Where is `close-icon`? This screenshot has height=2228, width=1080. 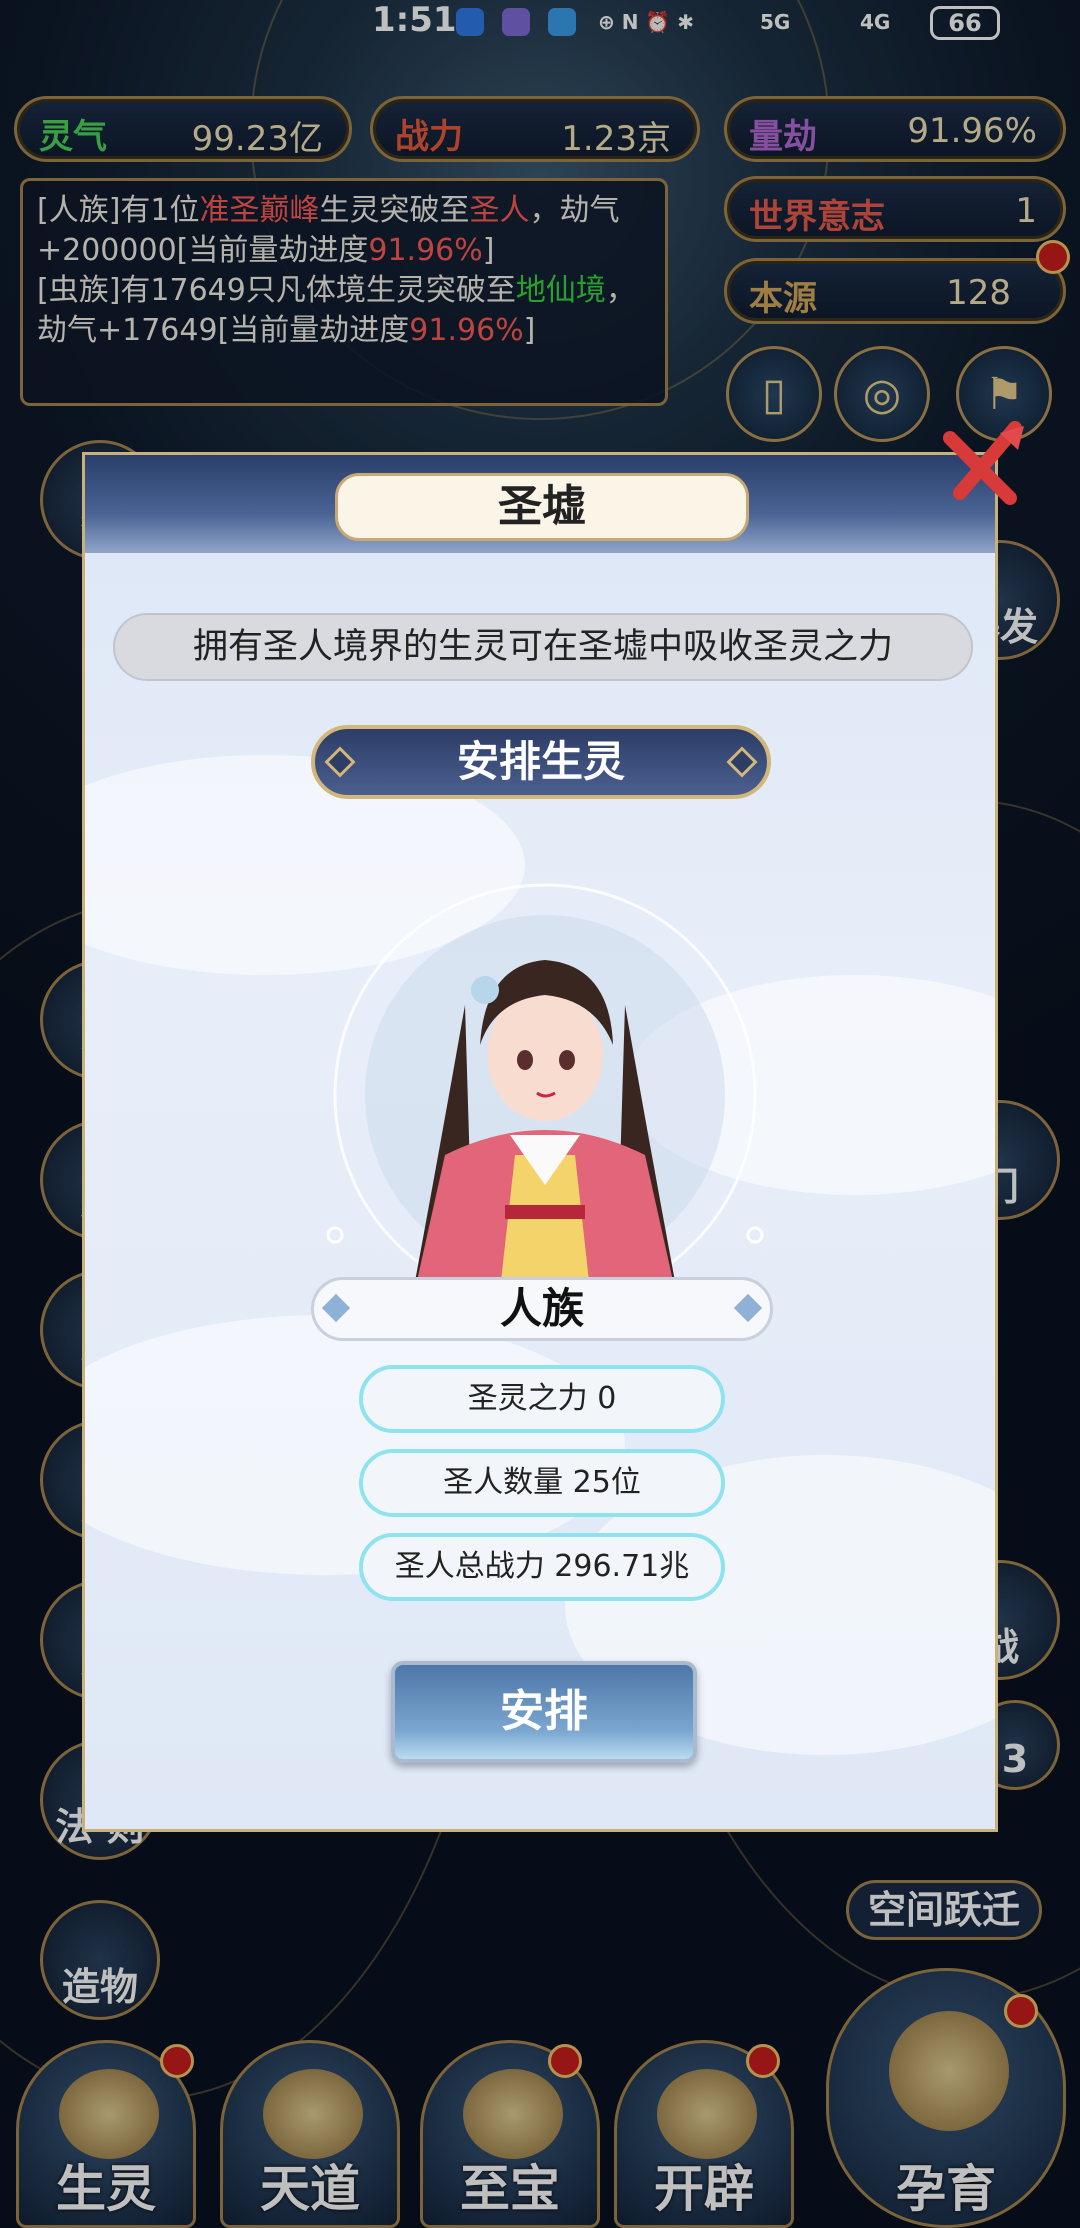
close-icon is located at coordinates (985, 463).